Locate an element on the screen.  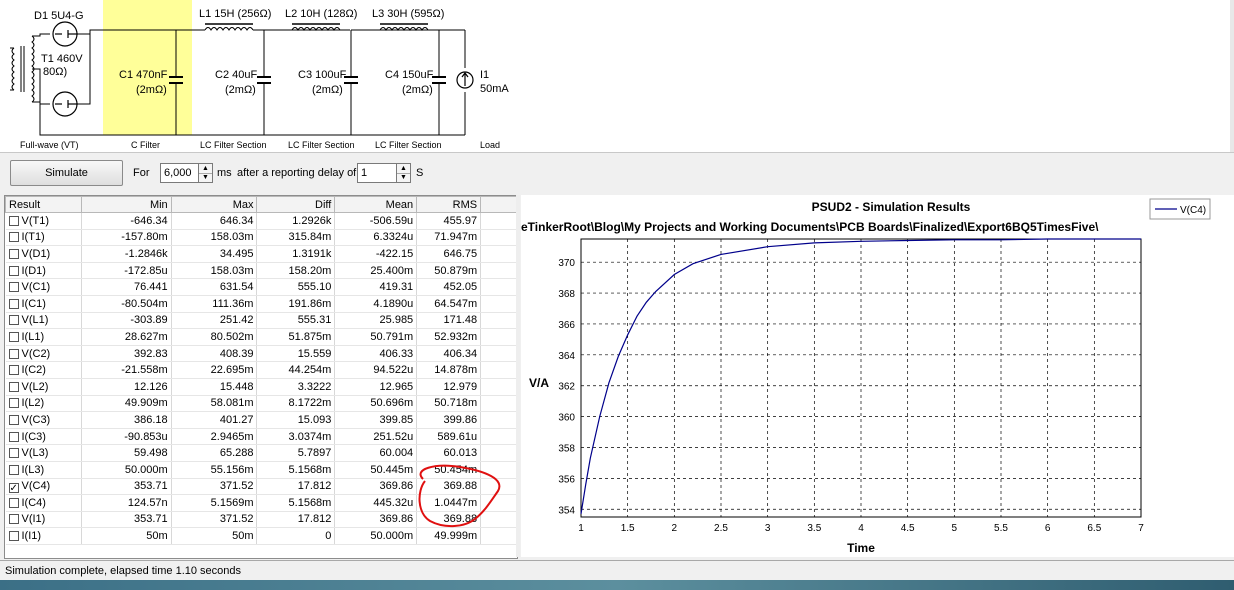
column-header-result: Result is located at coordinates (43, 204).